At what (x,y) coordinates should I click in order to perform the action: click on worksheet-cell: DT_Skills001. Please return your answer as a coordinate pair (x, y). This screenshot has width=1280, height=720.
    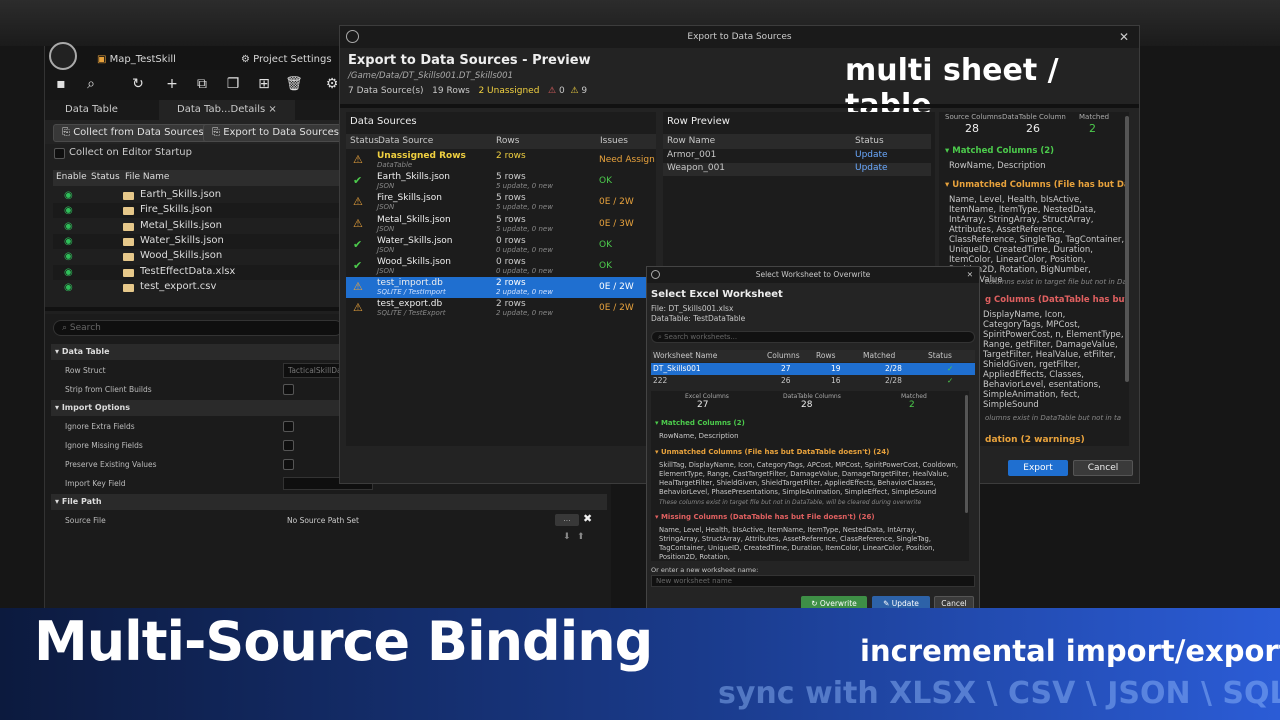
    Looking at the image, I should click on (677, 368).